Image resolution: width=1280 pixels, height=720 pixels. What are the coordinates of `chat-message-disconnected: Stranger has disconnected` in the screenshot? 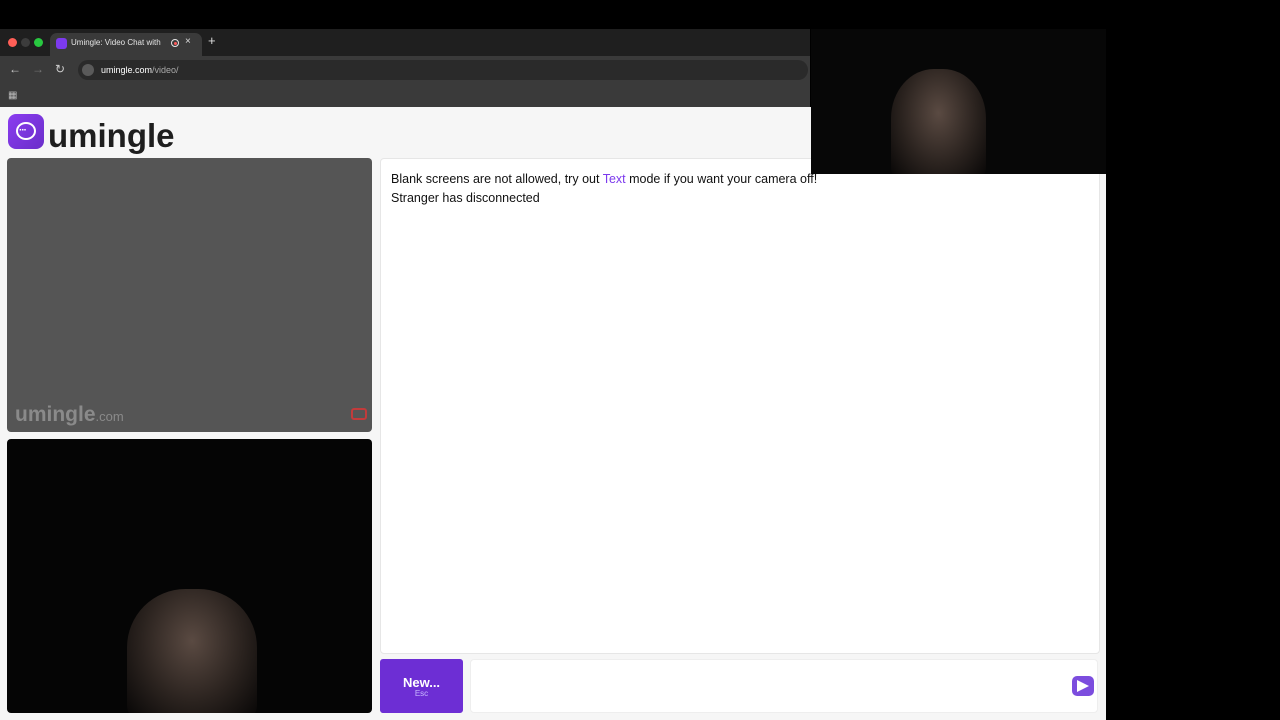 It's located at (465, 198).